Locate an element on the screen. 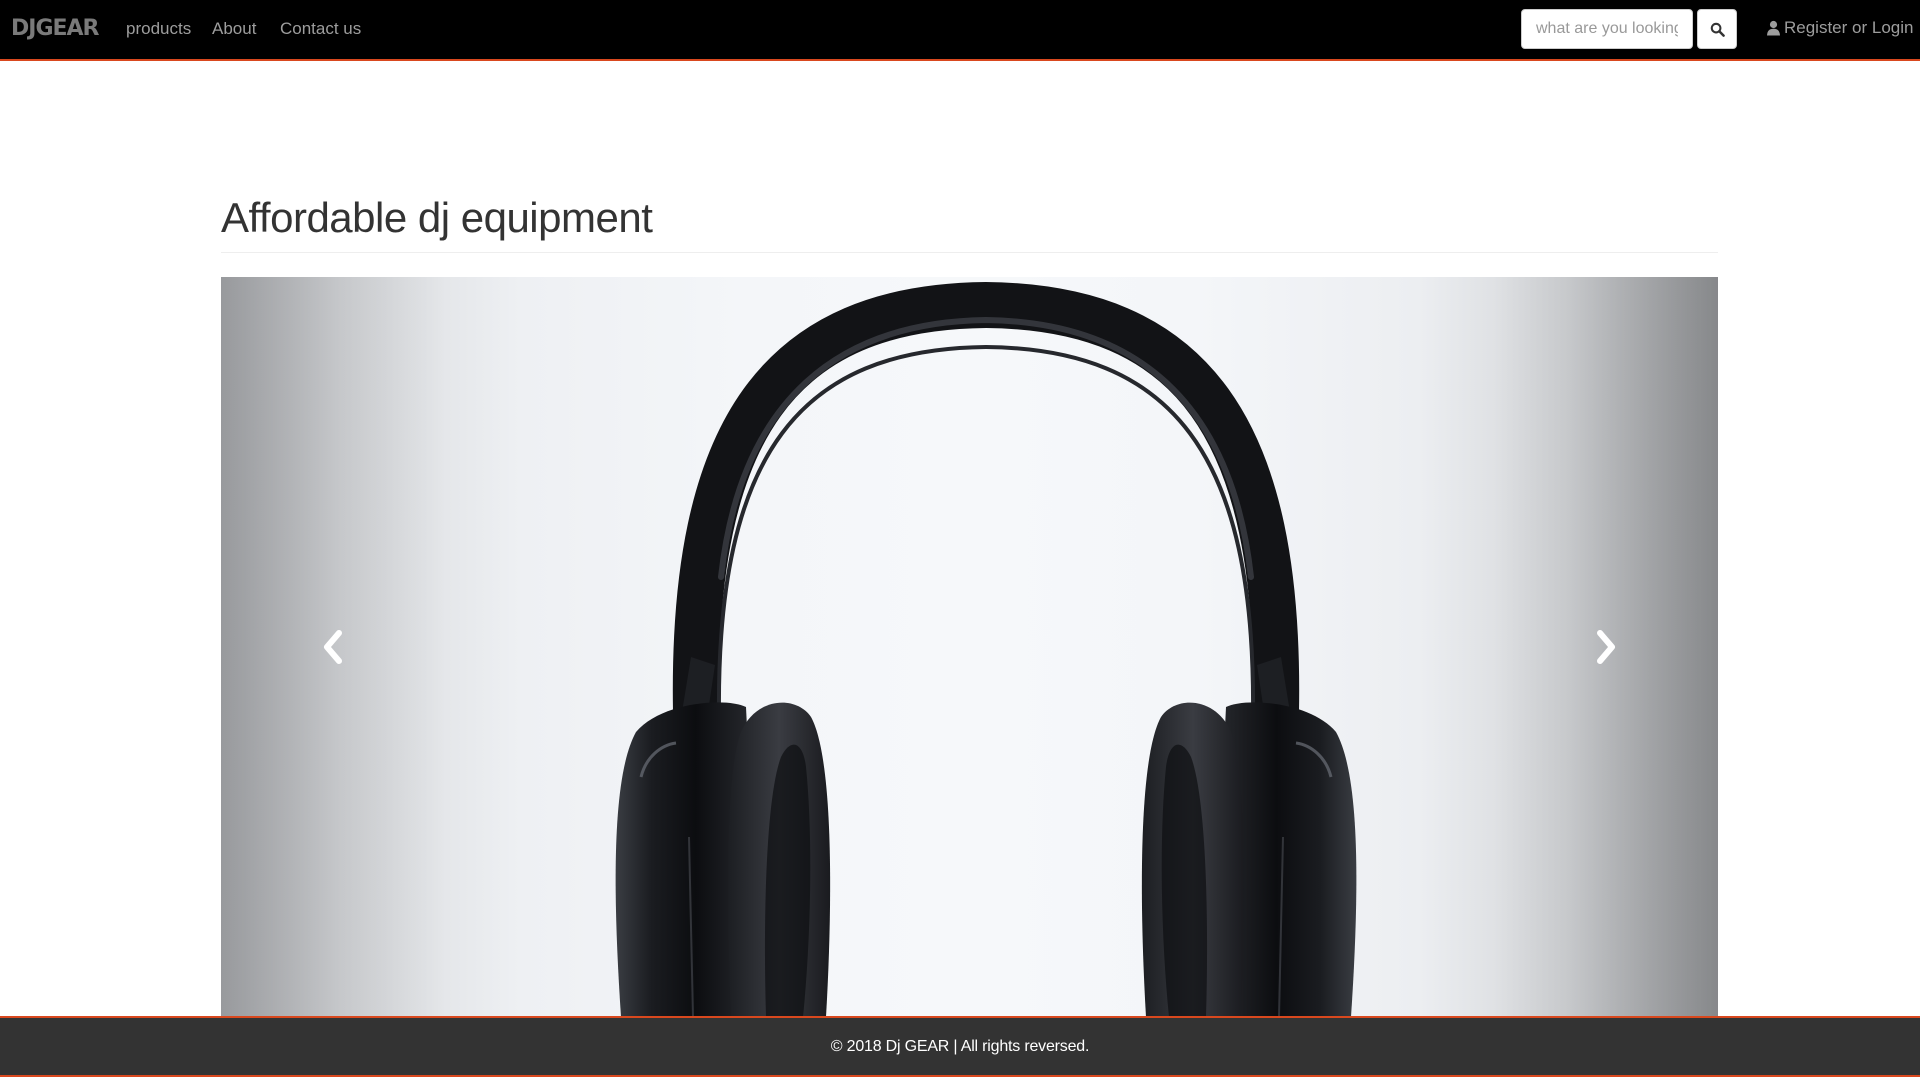  register-login-label: Register or Login is located at coordinates (1849, 27).